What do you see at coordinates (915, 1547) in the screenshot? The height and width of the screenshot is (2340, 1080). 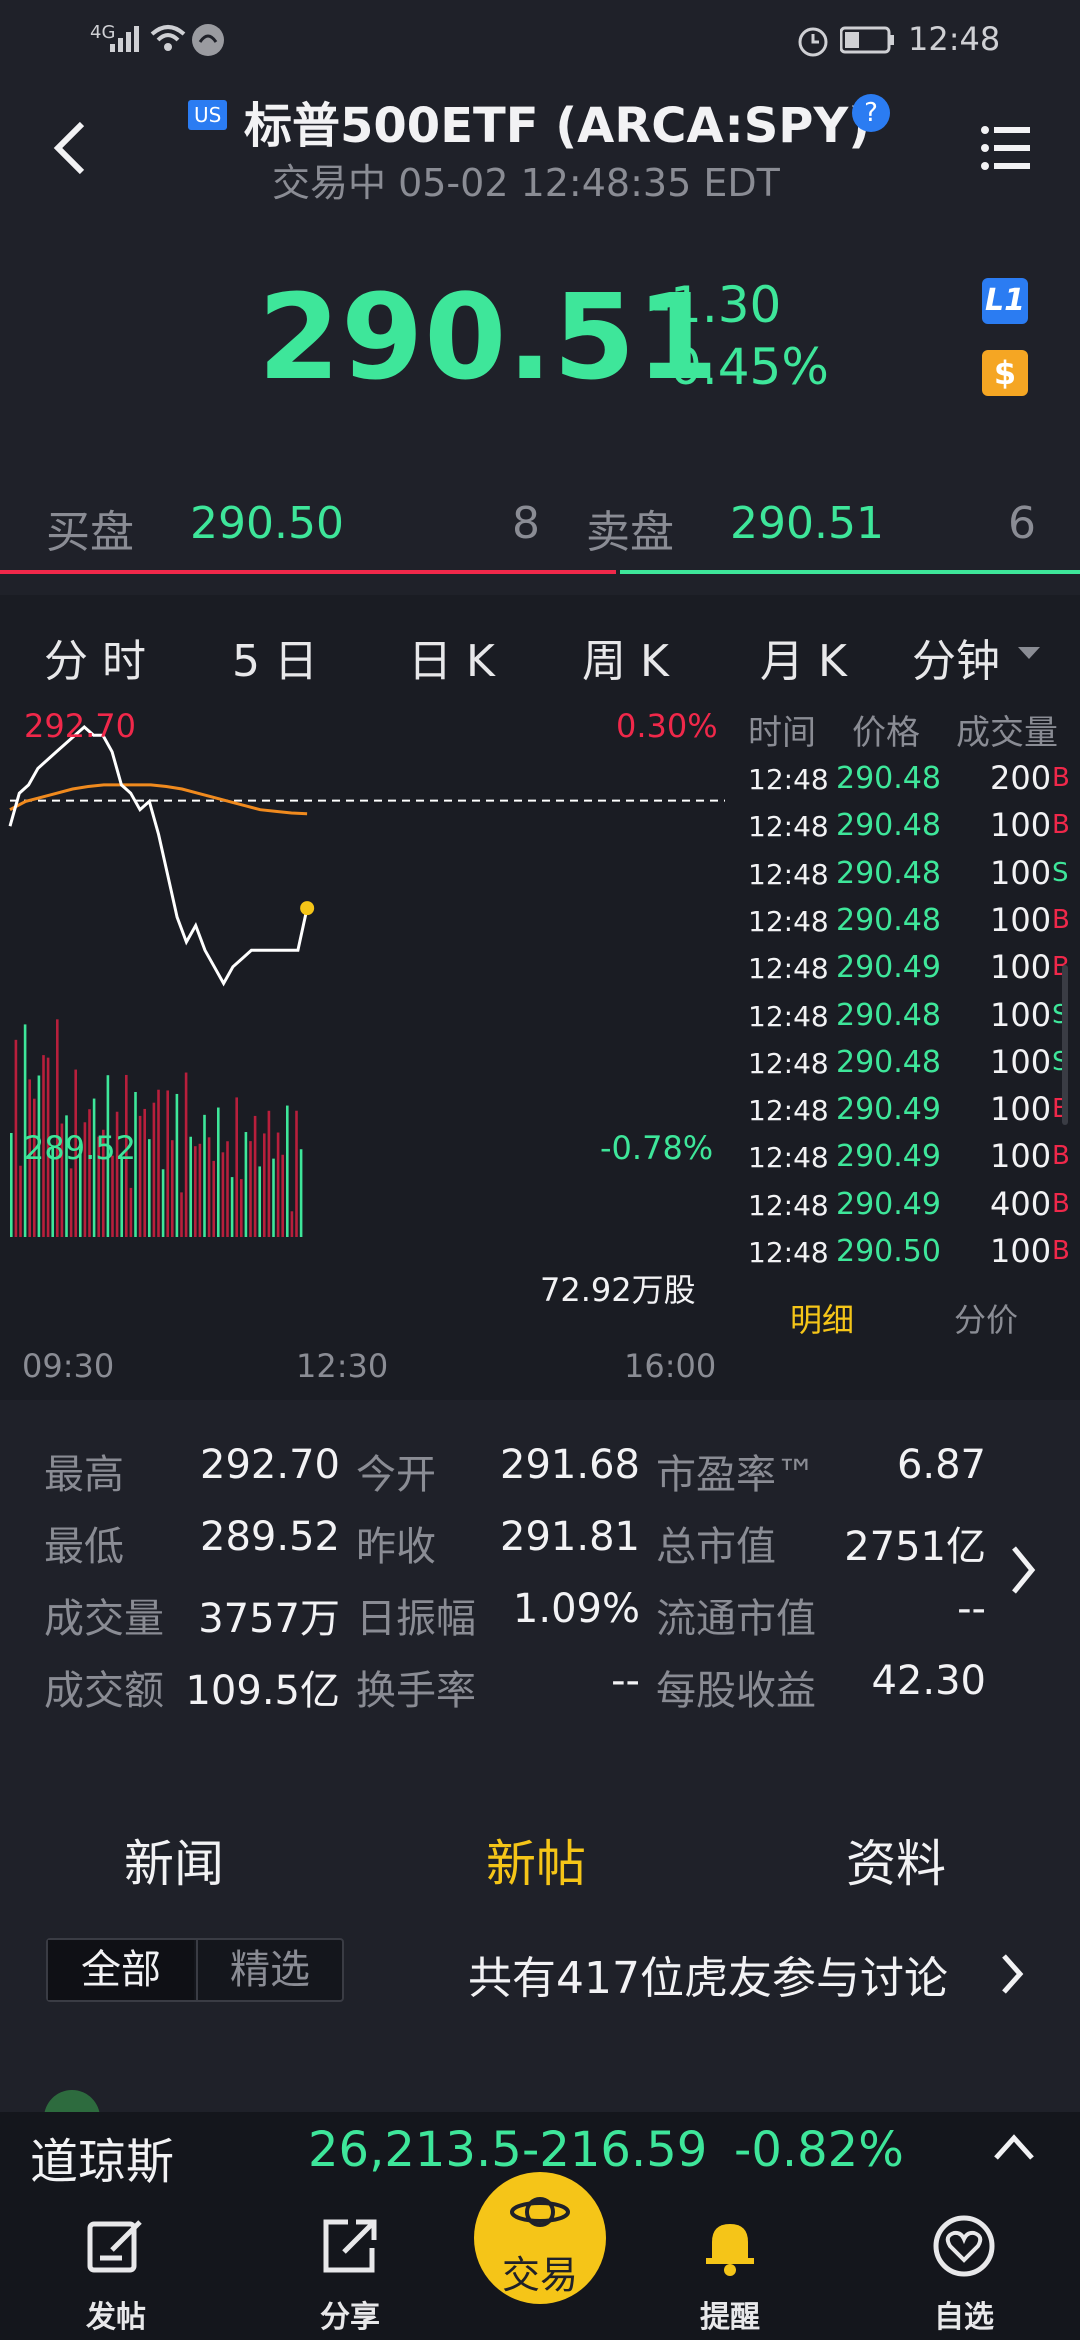 I see `stat-value: 2751亿` at bounding box center [915, 1547].